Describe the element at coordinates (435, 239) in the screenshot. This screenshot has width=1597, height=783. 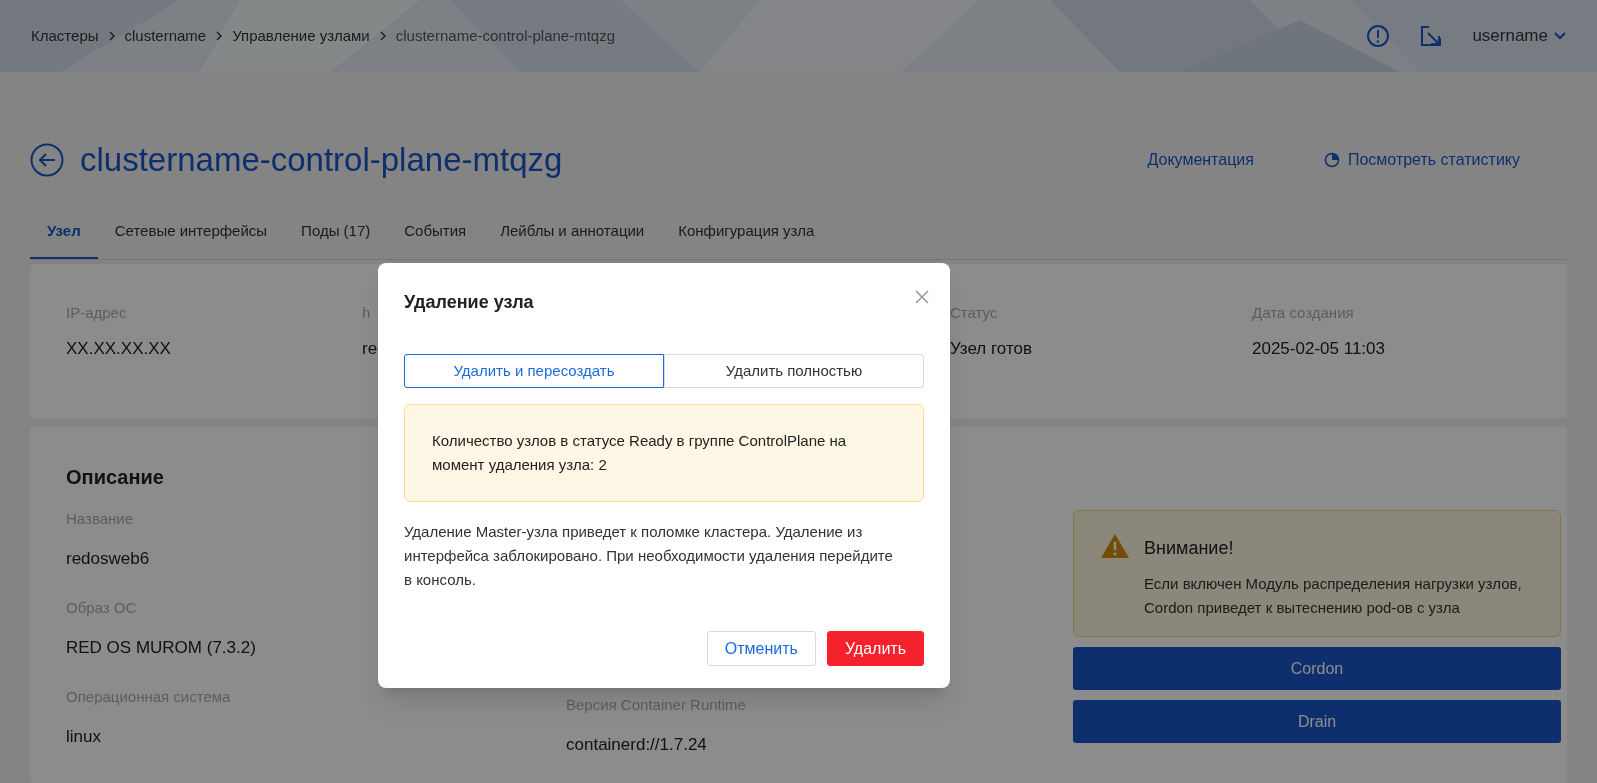
I see `tab: События` at that location.